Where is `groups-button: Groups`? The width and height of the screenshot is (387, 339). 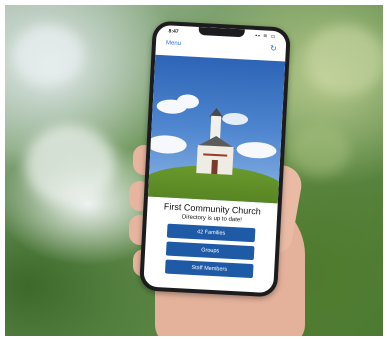 groups-button: Groups is located at coordinates (210, 251).